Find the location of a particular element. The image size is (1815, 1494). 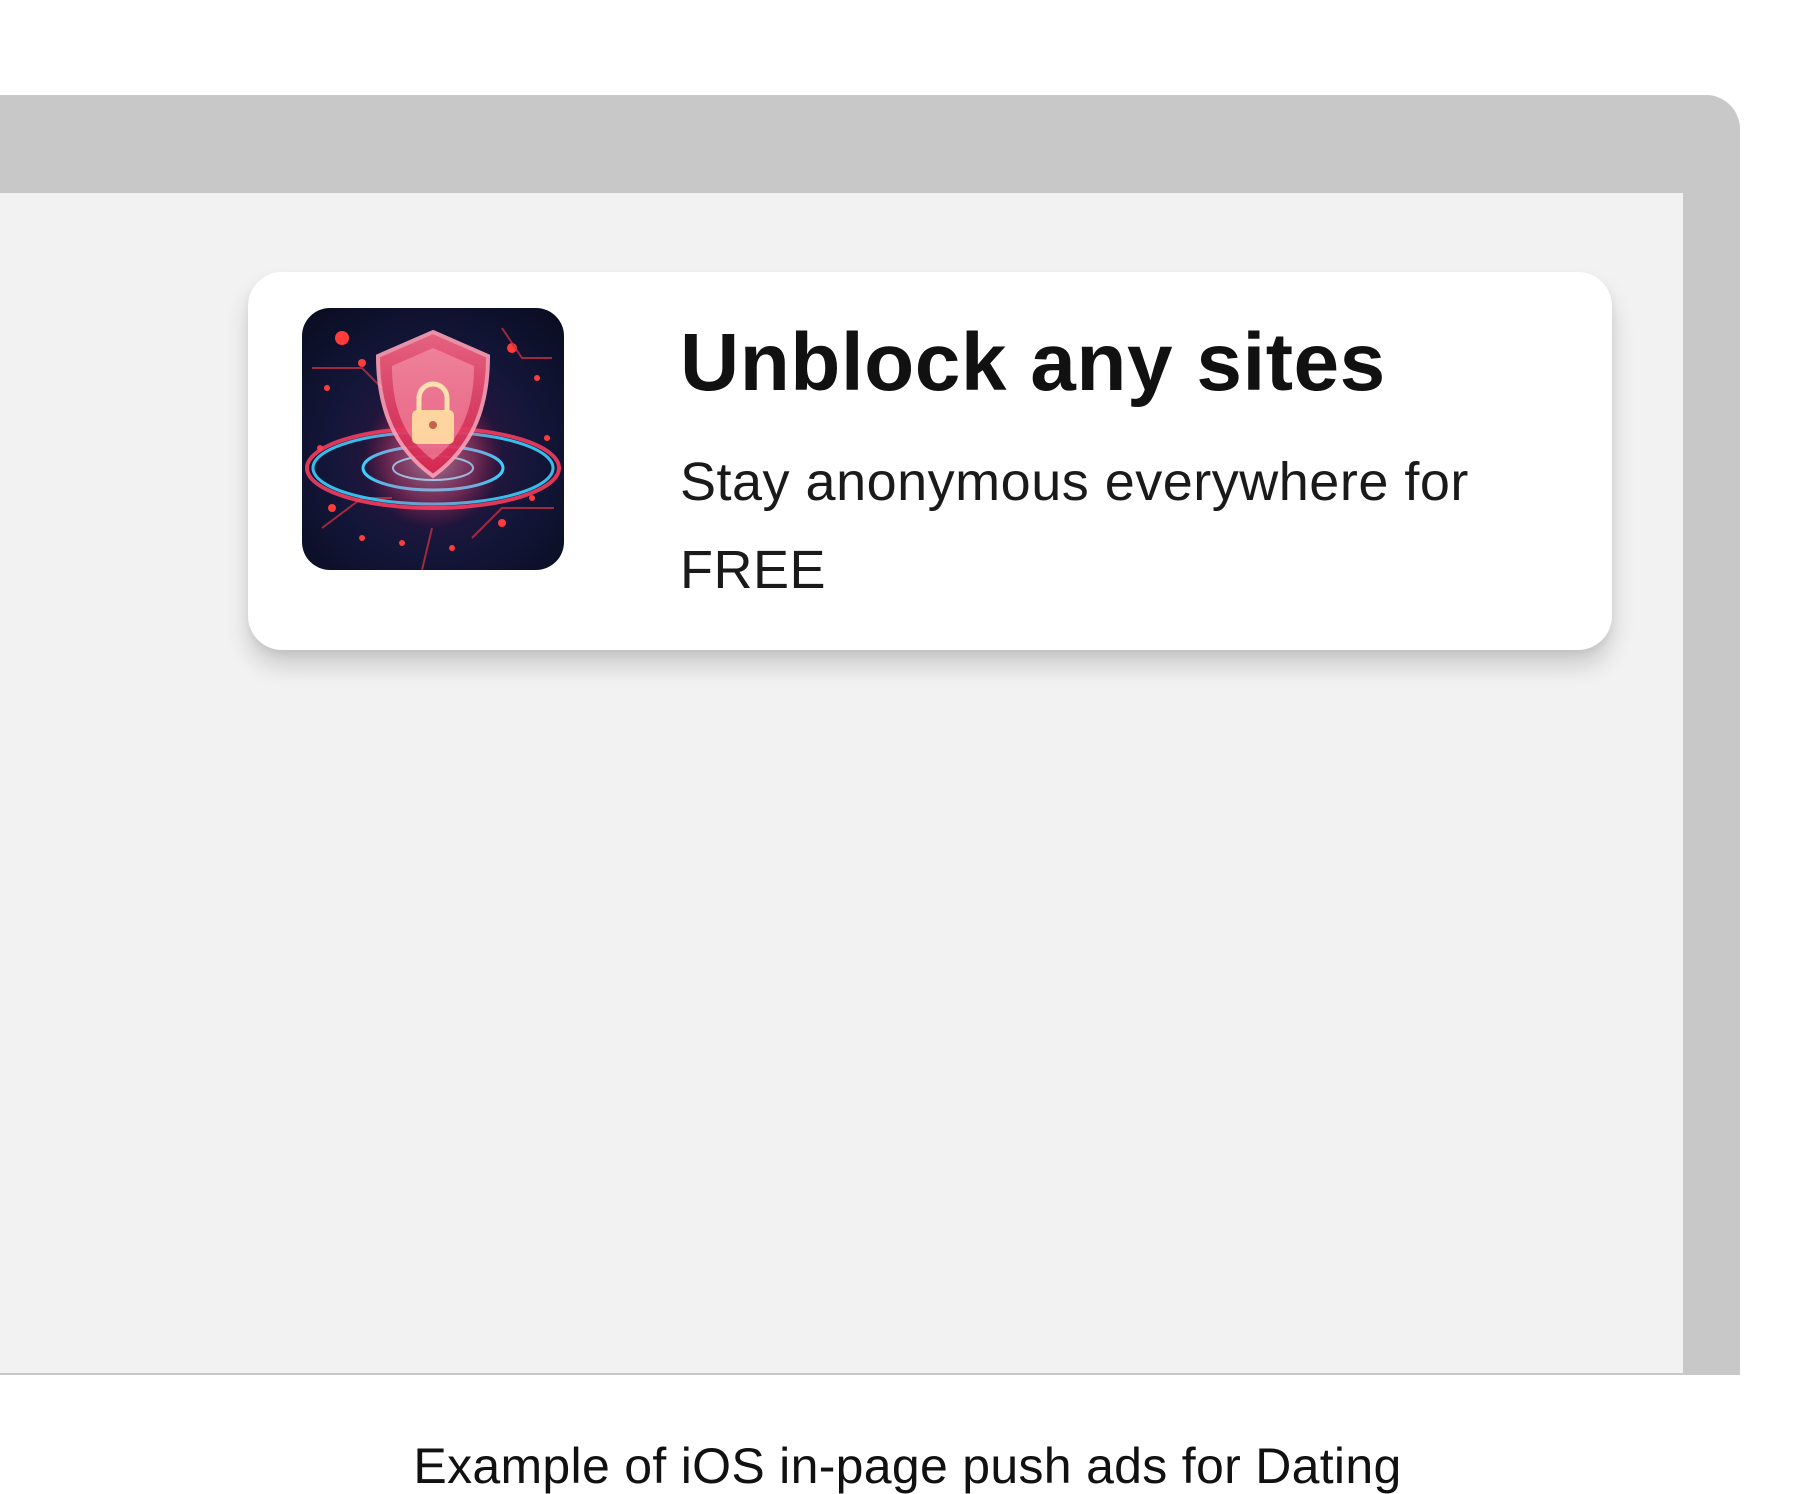

notification-body: Stay anonymous everywhere for FREE is located at coordinates (1074, 526).